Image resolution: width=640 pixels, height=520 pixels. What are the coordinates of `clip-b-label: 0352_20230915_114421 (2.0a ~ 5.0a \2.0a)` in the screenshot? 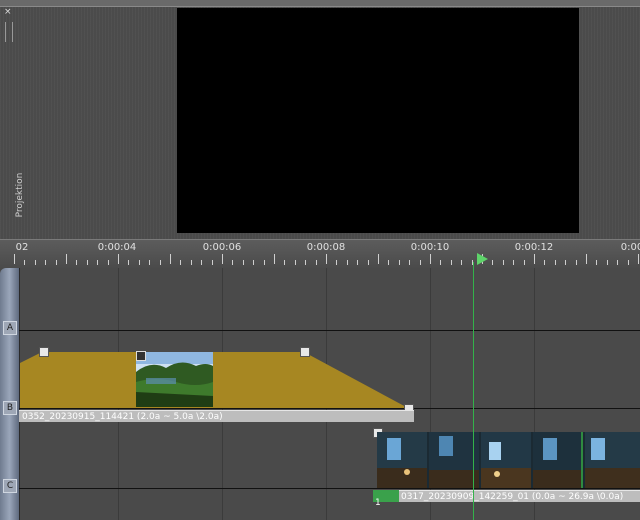 It's located at (216, 416).